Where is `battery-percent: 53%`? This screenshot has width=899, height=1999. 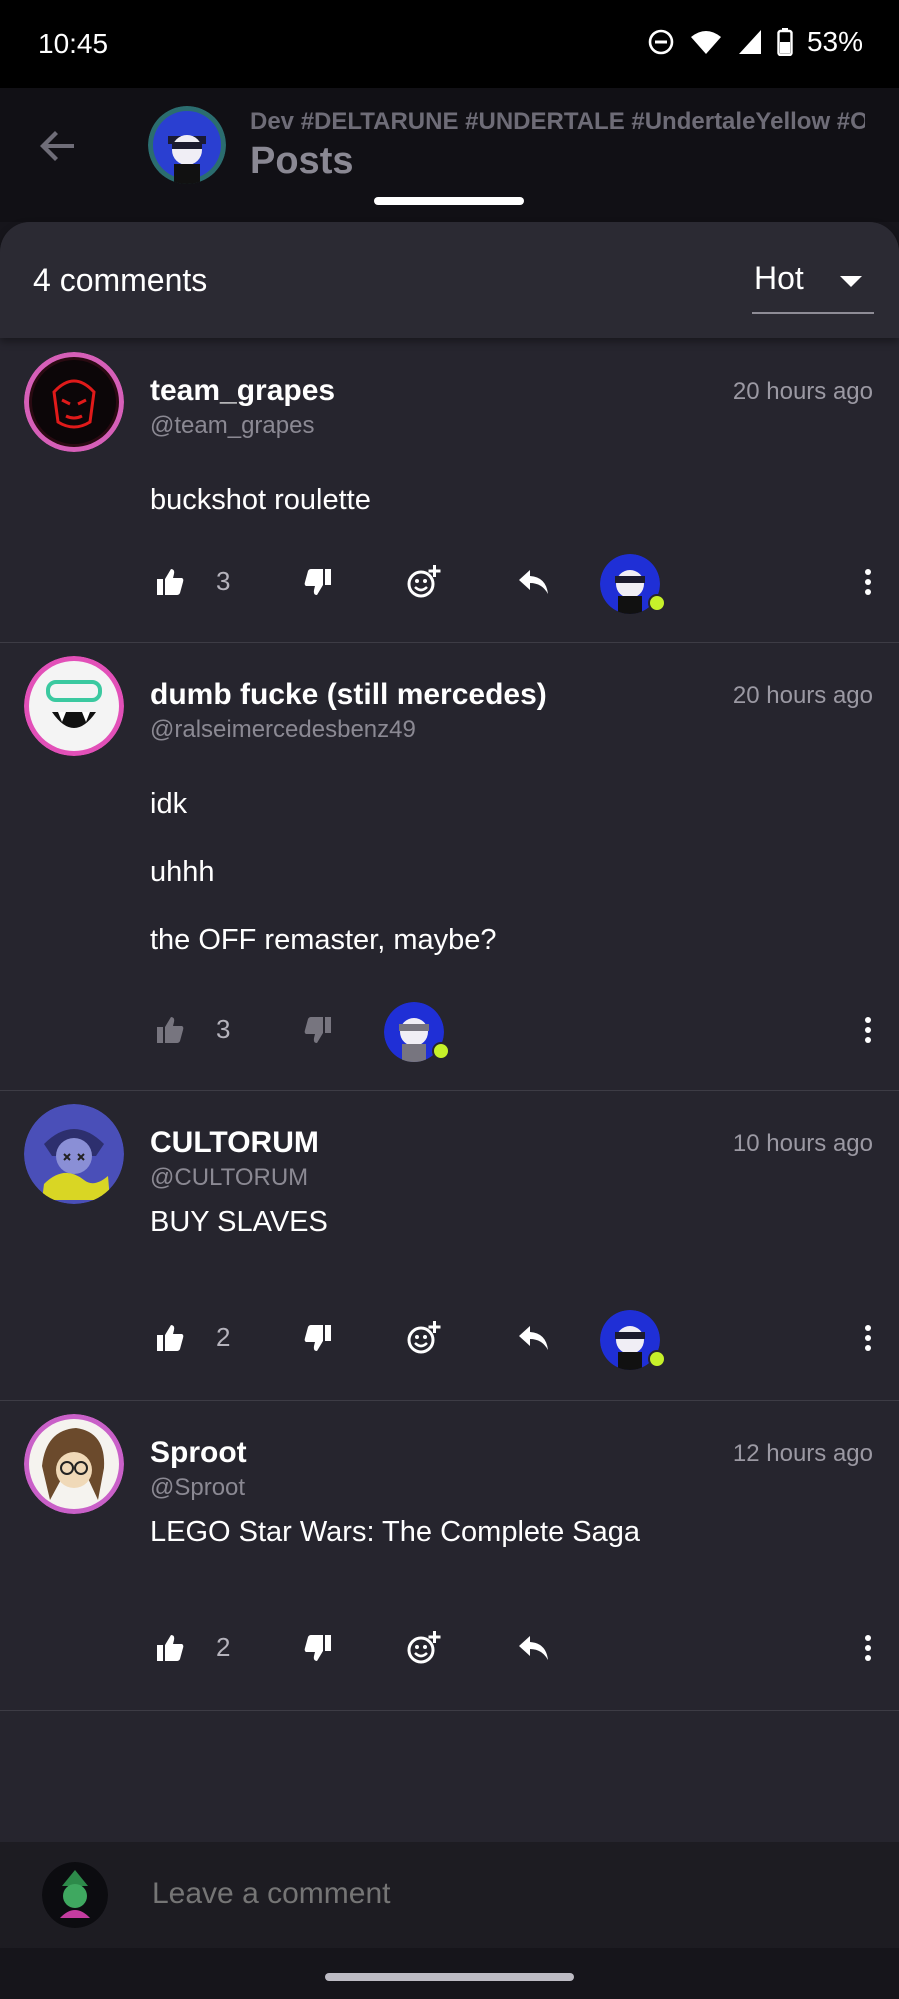 battery-percent: 53% is located at coordinates (834, 41).